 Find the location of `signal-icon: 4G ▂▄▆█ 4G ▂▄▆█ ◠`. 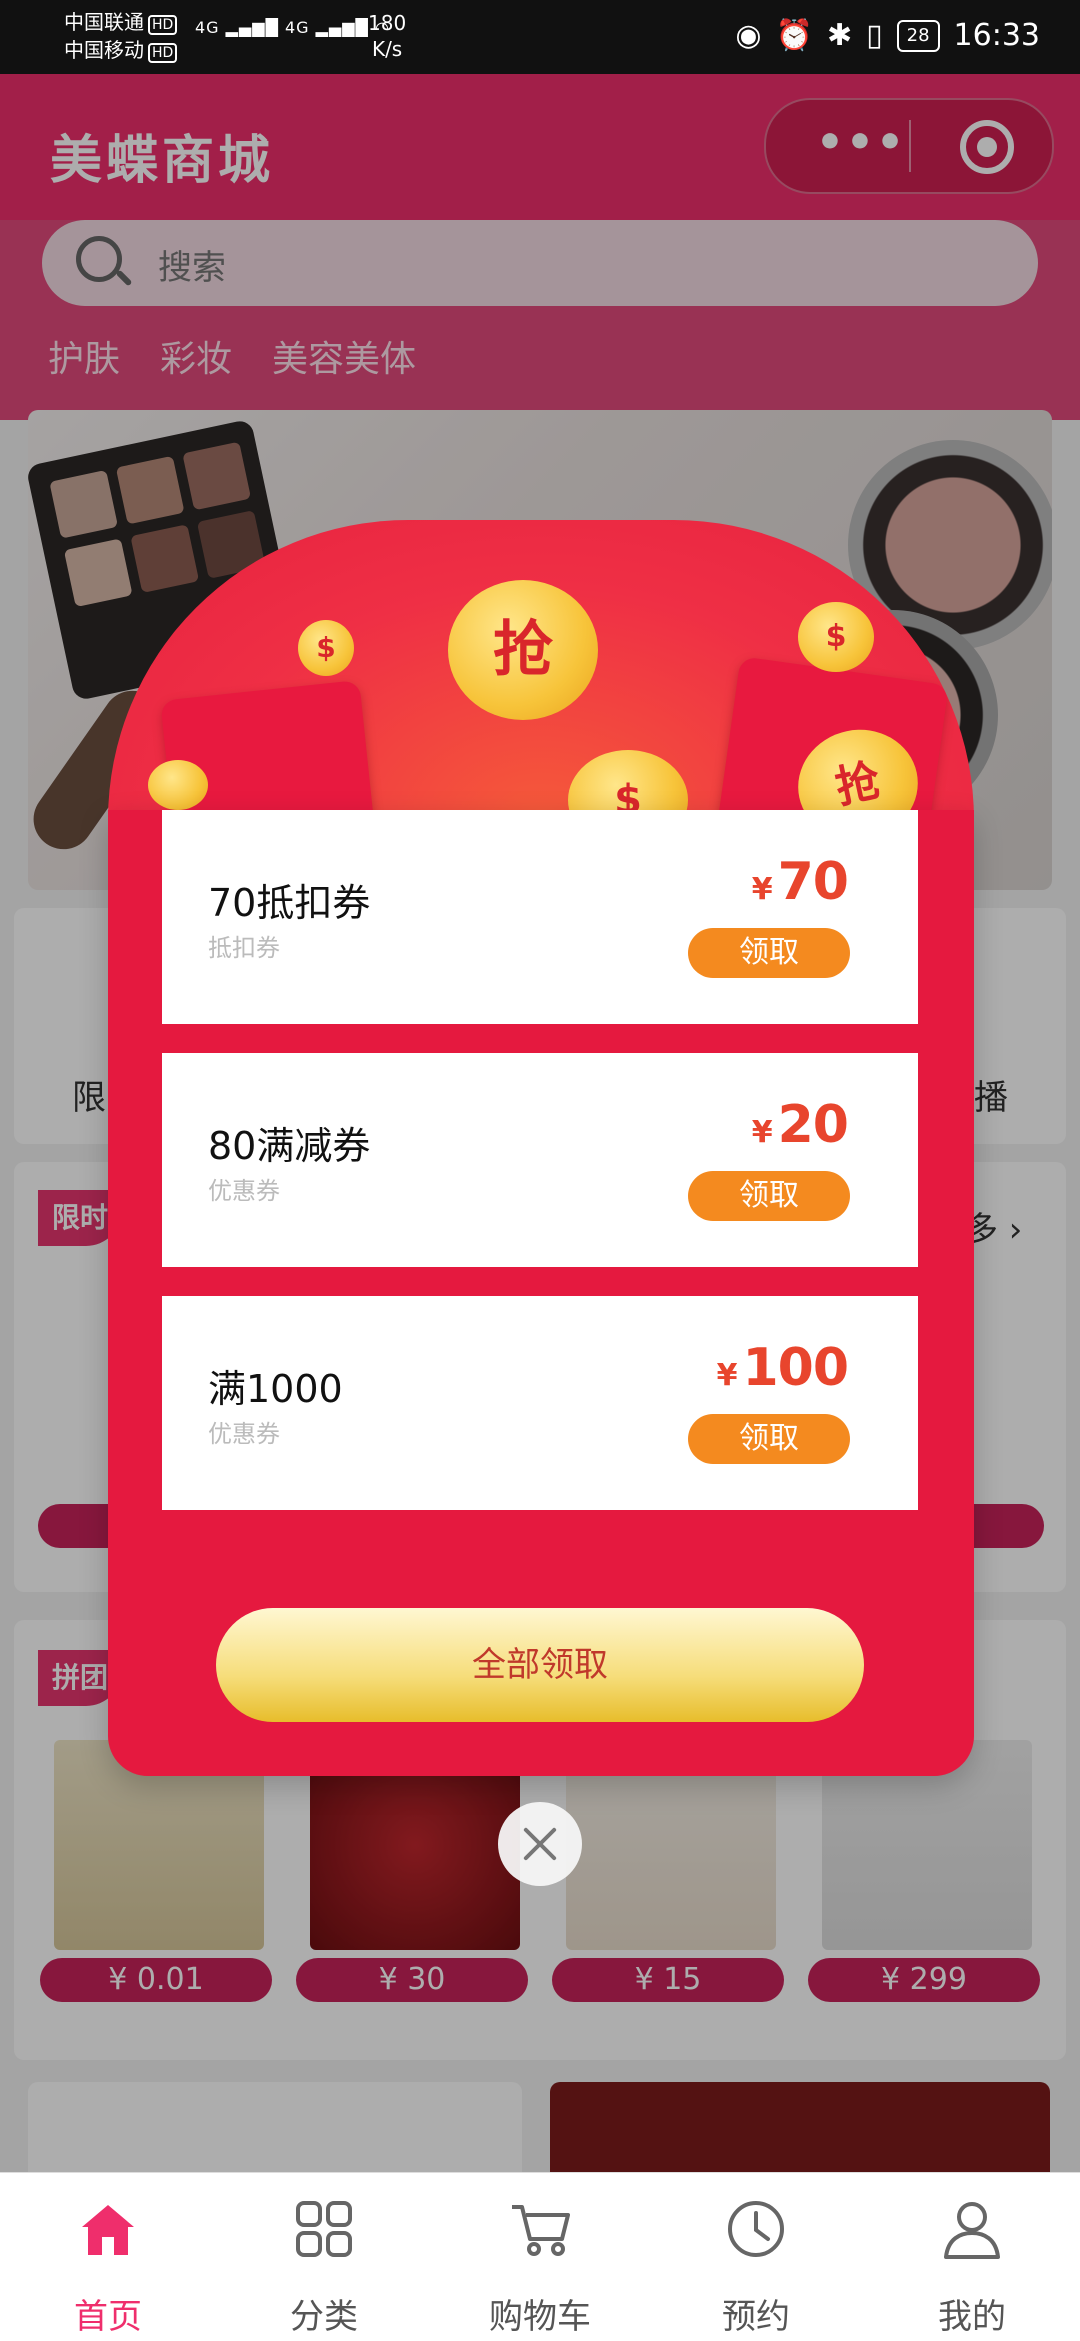

signal-icon: 4G ▂▄▆█ 4G ▂▄▆█ ◠ is located at coordinates (292, 27).